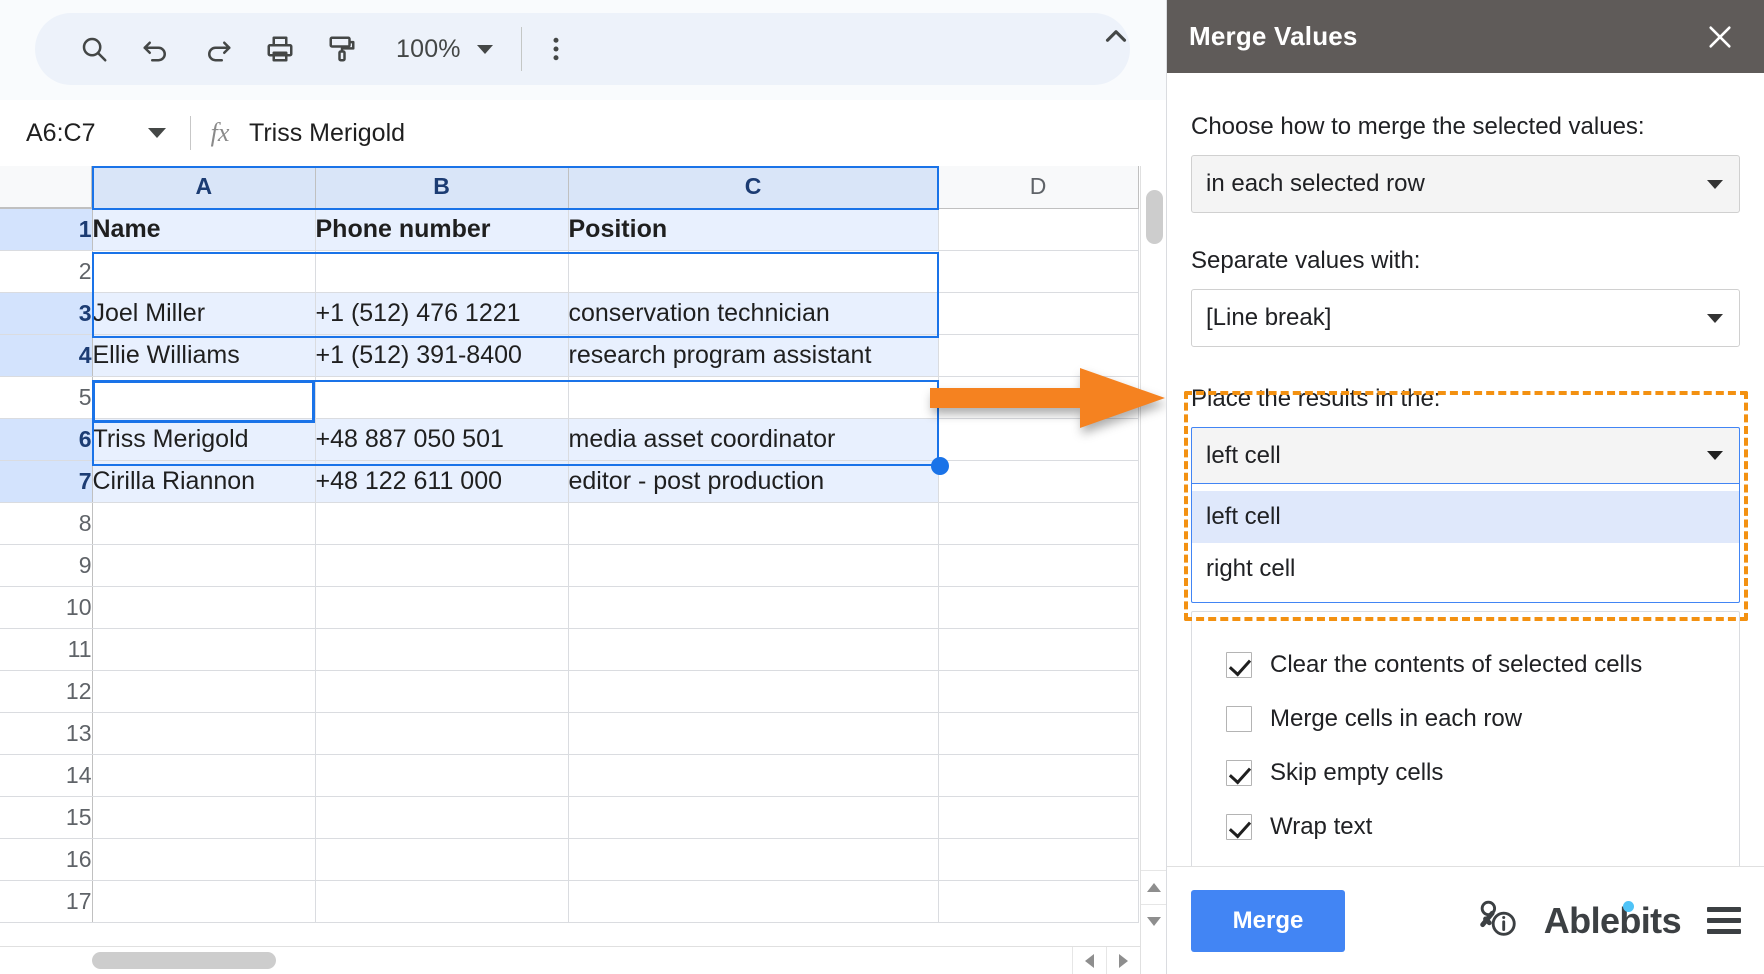  I want to click on cell-A13, so click(204, 733).